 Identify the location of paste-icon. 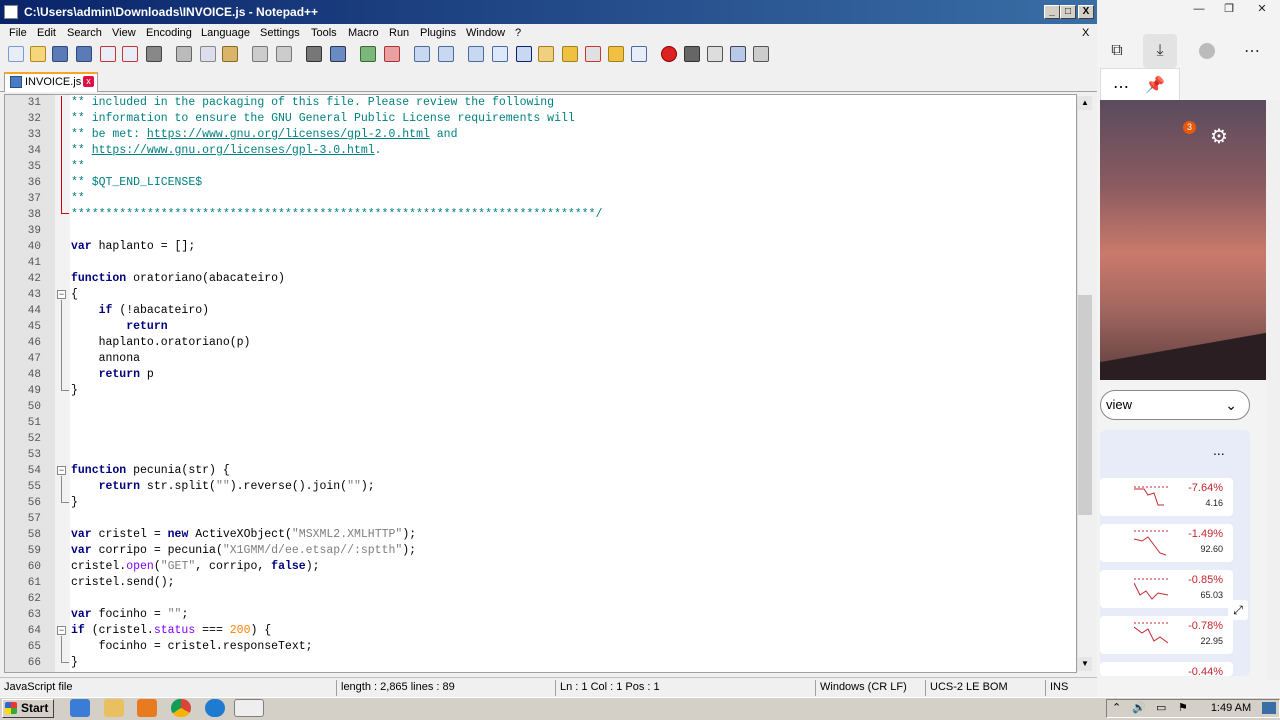
(230, 54).